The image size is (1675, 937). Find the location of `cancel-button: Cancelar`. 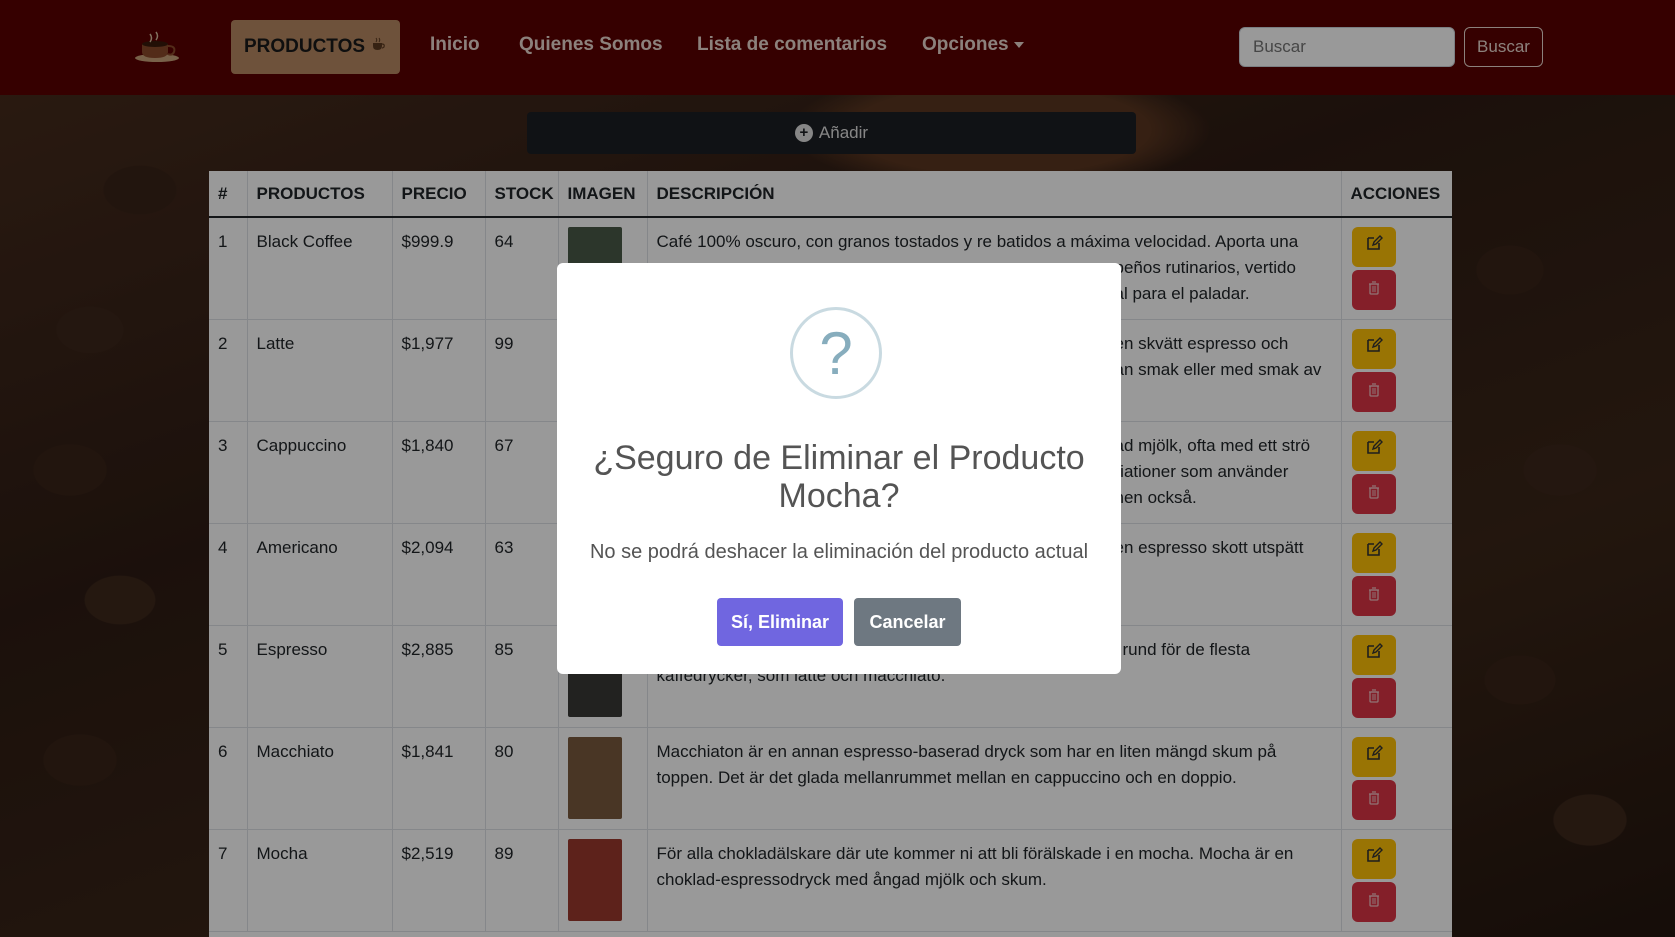

cancel-button: Cancelar is located at coordinates (907, 622).